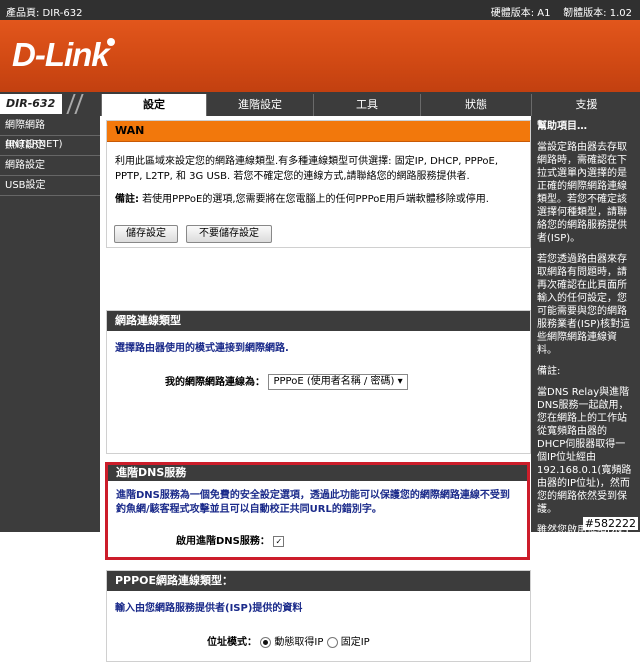  What do you see at coordinates (44, 13) in the screenshot?
I see `product-page-label: 產品頁: DIR-632` at bounding box center [44, 13].